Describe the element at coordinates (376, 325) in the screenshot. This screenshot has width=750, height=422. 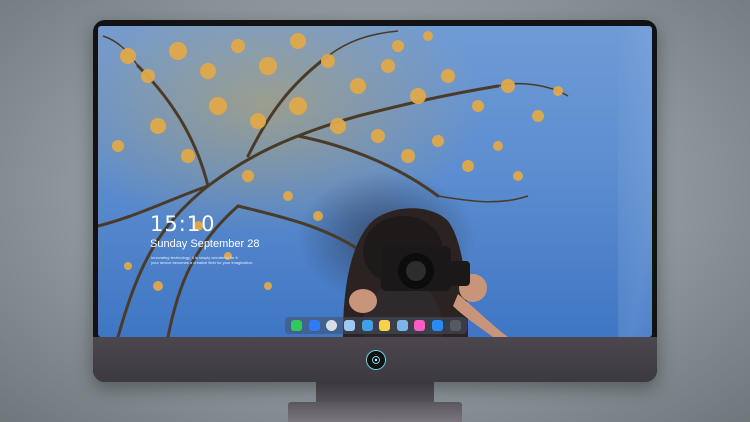
I see `dock` at that location.